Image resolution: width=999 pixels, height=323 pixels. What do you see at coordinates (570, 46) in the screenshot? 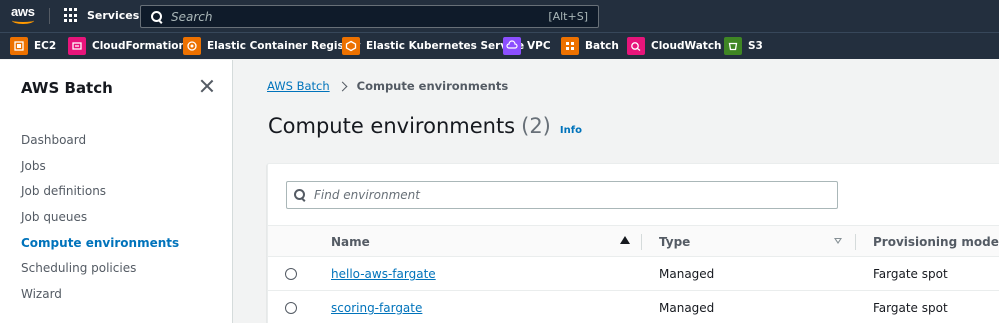
I see `batch-icon` at bounding box center [570, 46].